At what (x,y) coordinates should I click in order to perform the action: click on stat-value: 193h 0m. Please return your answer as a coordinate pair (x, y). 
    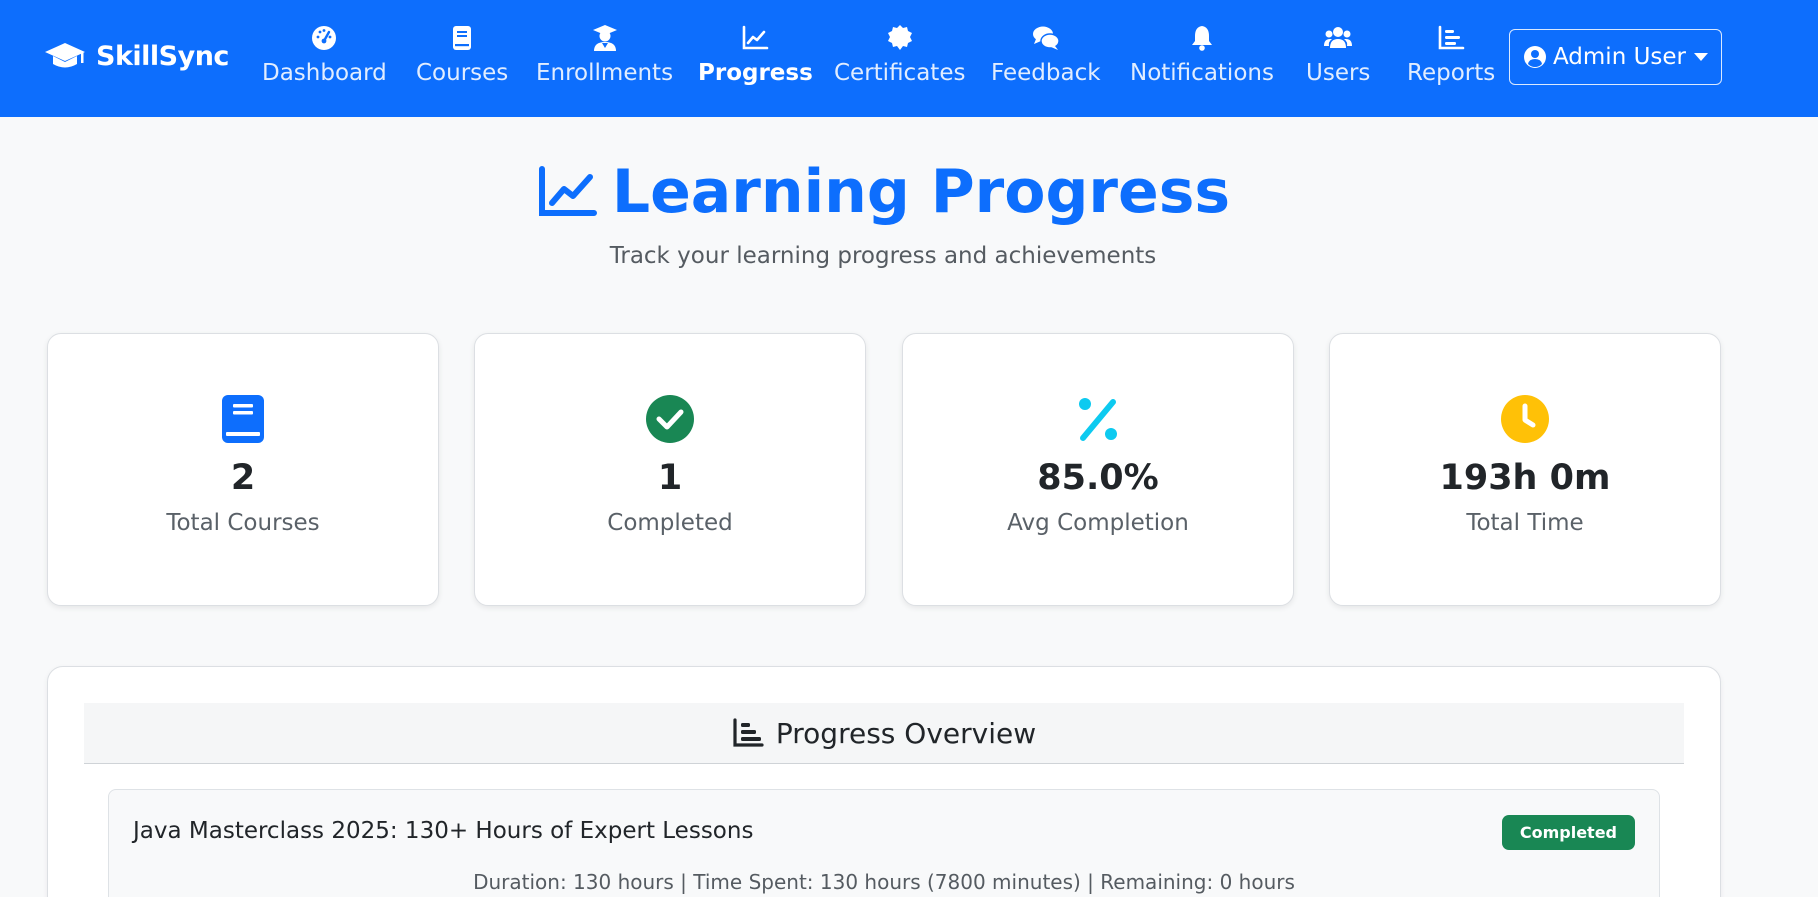
    Looking at the image, I should click on (1525, 478).